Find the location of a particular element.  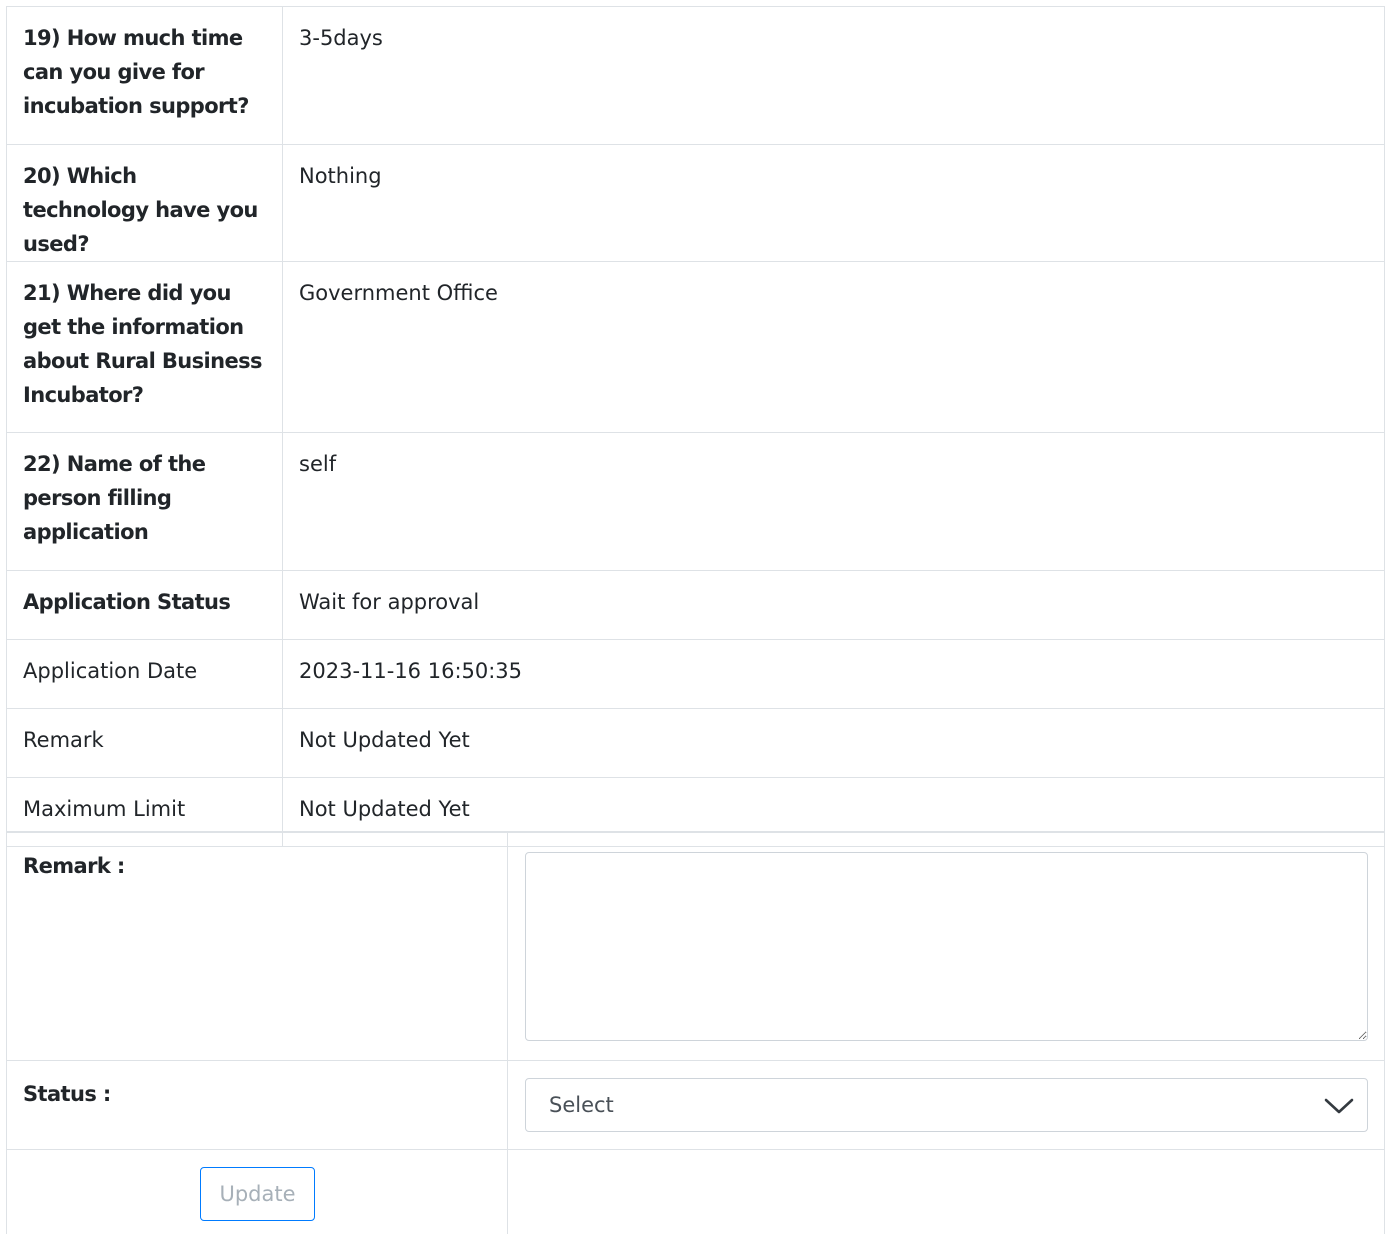

status-select-value: Select is located at coordinates (581, 1104).